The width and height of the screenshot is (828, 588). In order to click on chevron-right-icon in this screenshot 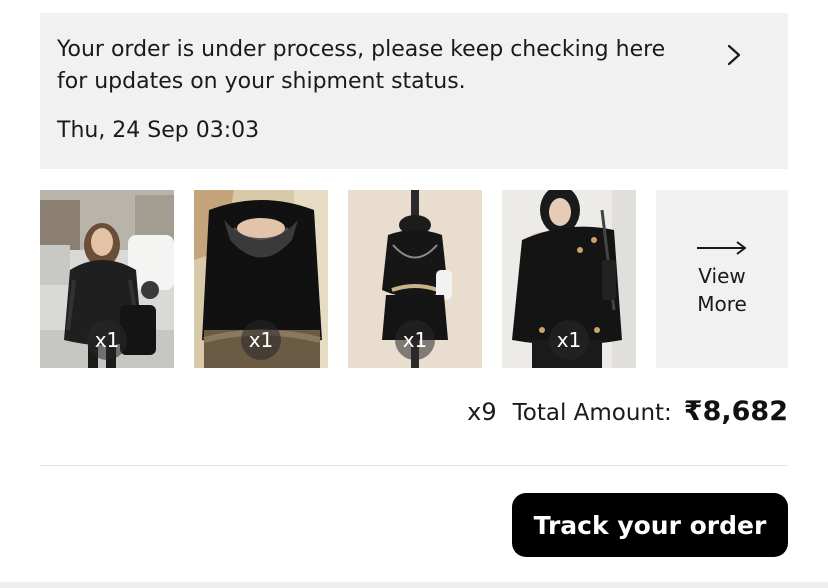, I will do `click(734, 55)`.